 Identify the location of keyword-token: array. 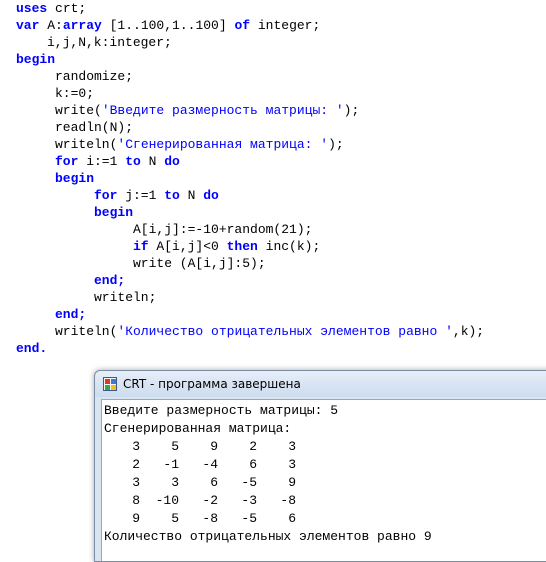
(82, 25).